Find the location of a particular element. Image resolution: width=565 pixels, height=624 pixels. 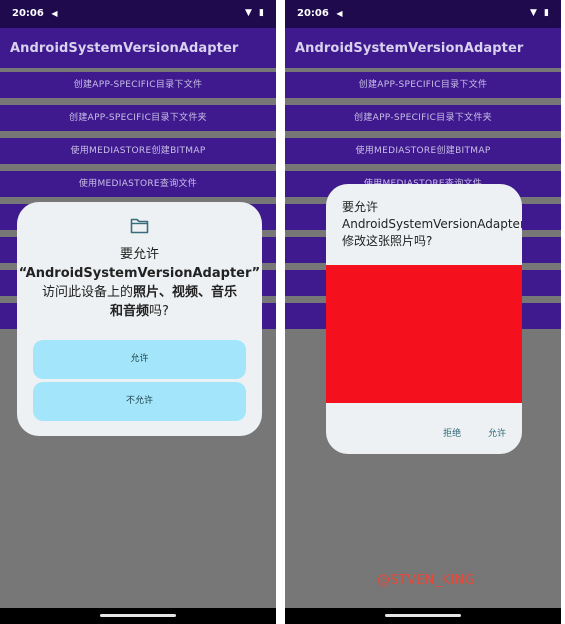

permission-line4-text: 吗? is located at coordinates (159, 311).